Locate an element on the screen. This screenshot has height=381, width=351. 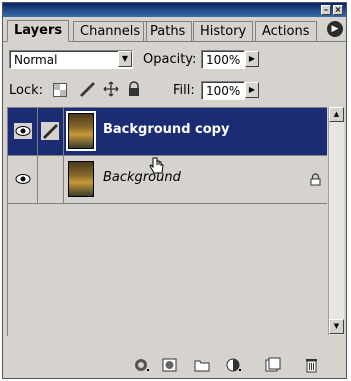
lock-all-icon is located at coordinates (134, 89).